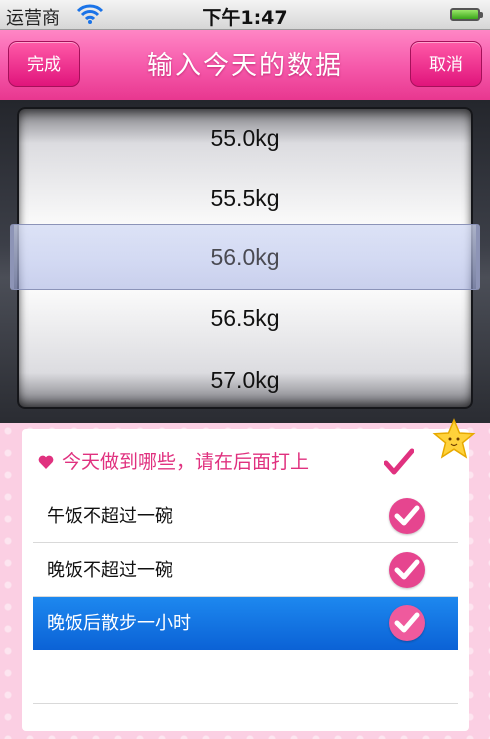 Image resolution: width=490 pixels, height=739 pixels. Describe the element at coordinates (245, 138) in the screenshot. I see `picker-option: 55.0kg` at that location.